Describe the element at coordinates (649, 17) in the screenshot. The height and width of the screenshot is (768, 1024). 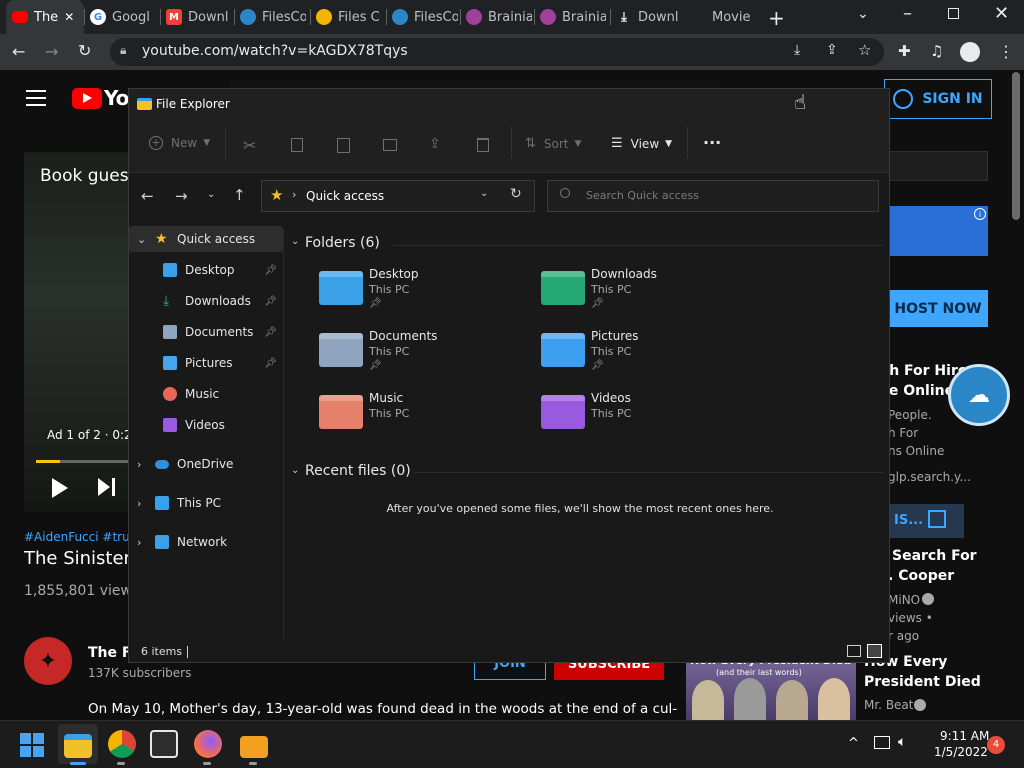
I see `tab-9: ⤓ Downl` at that location.